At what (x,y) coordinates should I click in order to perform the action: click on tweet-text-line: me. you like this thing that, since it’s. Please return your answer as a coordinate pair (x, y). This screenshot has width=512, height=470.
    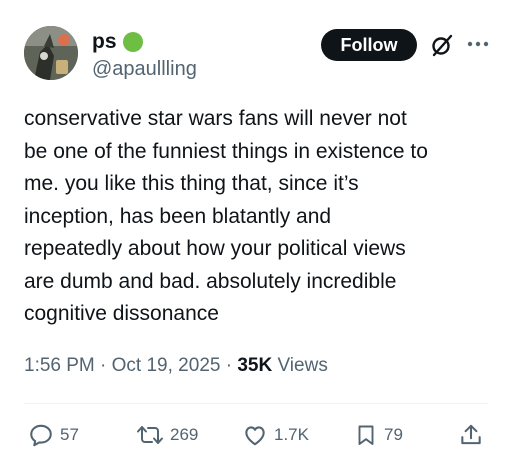
    Looking at the image, I should click on (191, 183).